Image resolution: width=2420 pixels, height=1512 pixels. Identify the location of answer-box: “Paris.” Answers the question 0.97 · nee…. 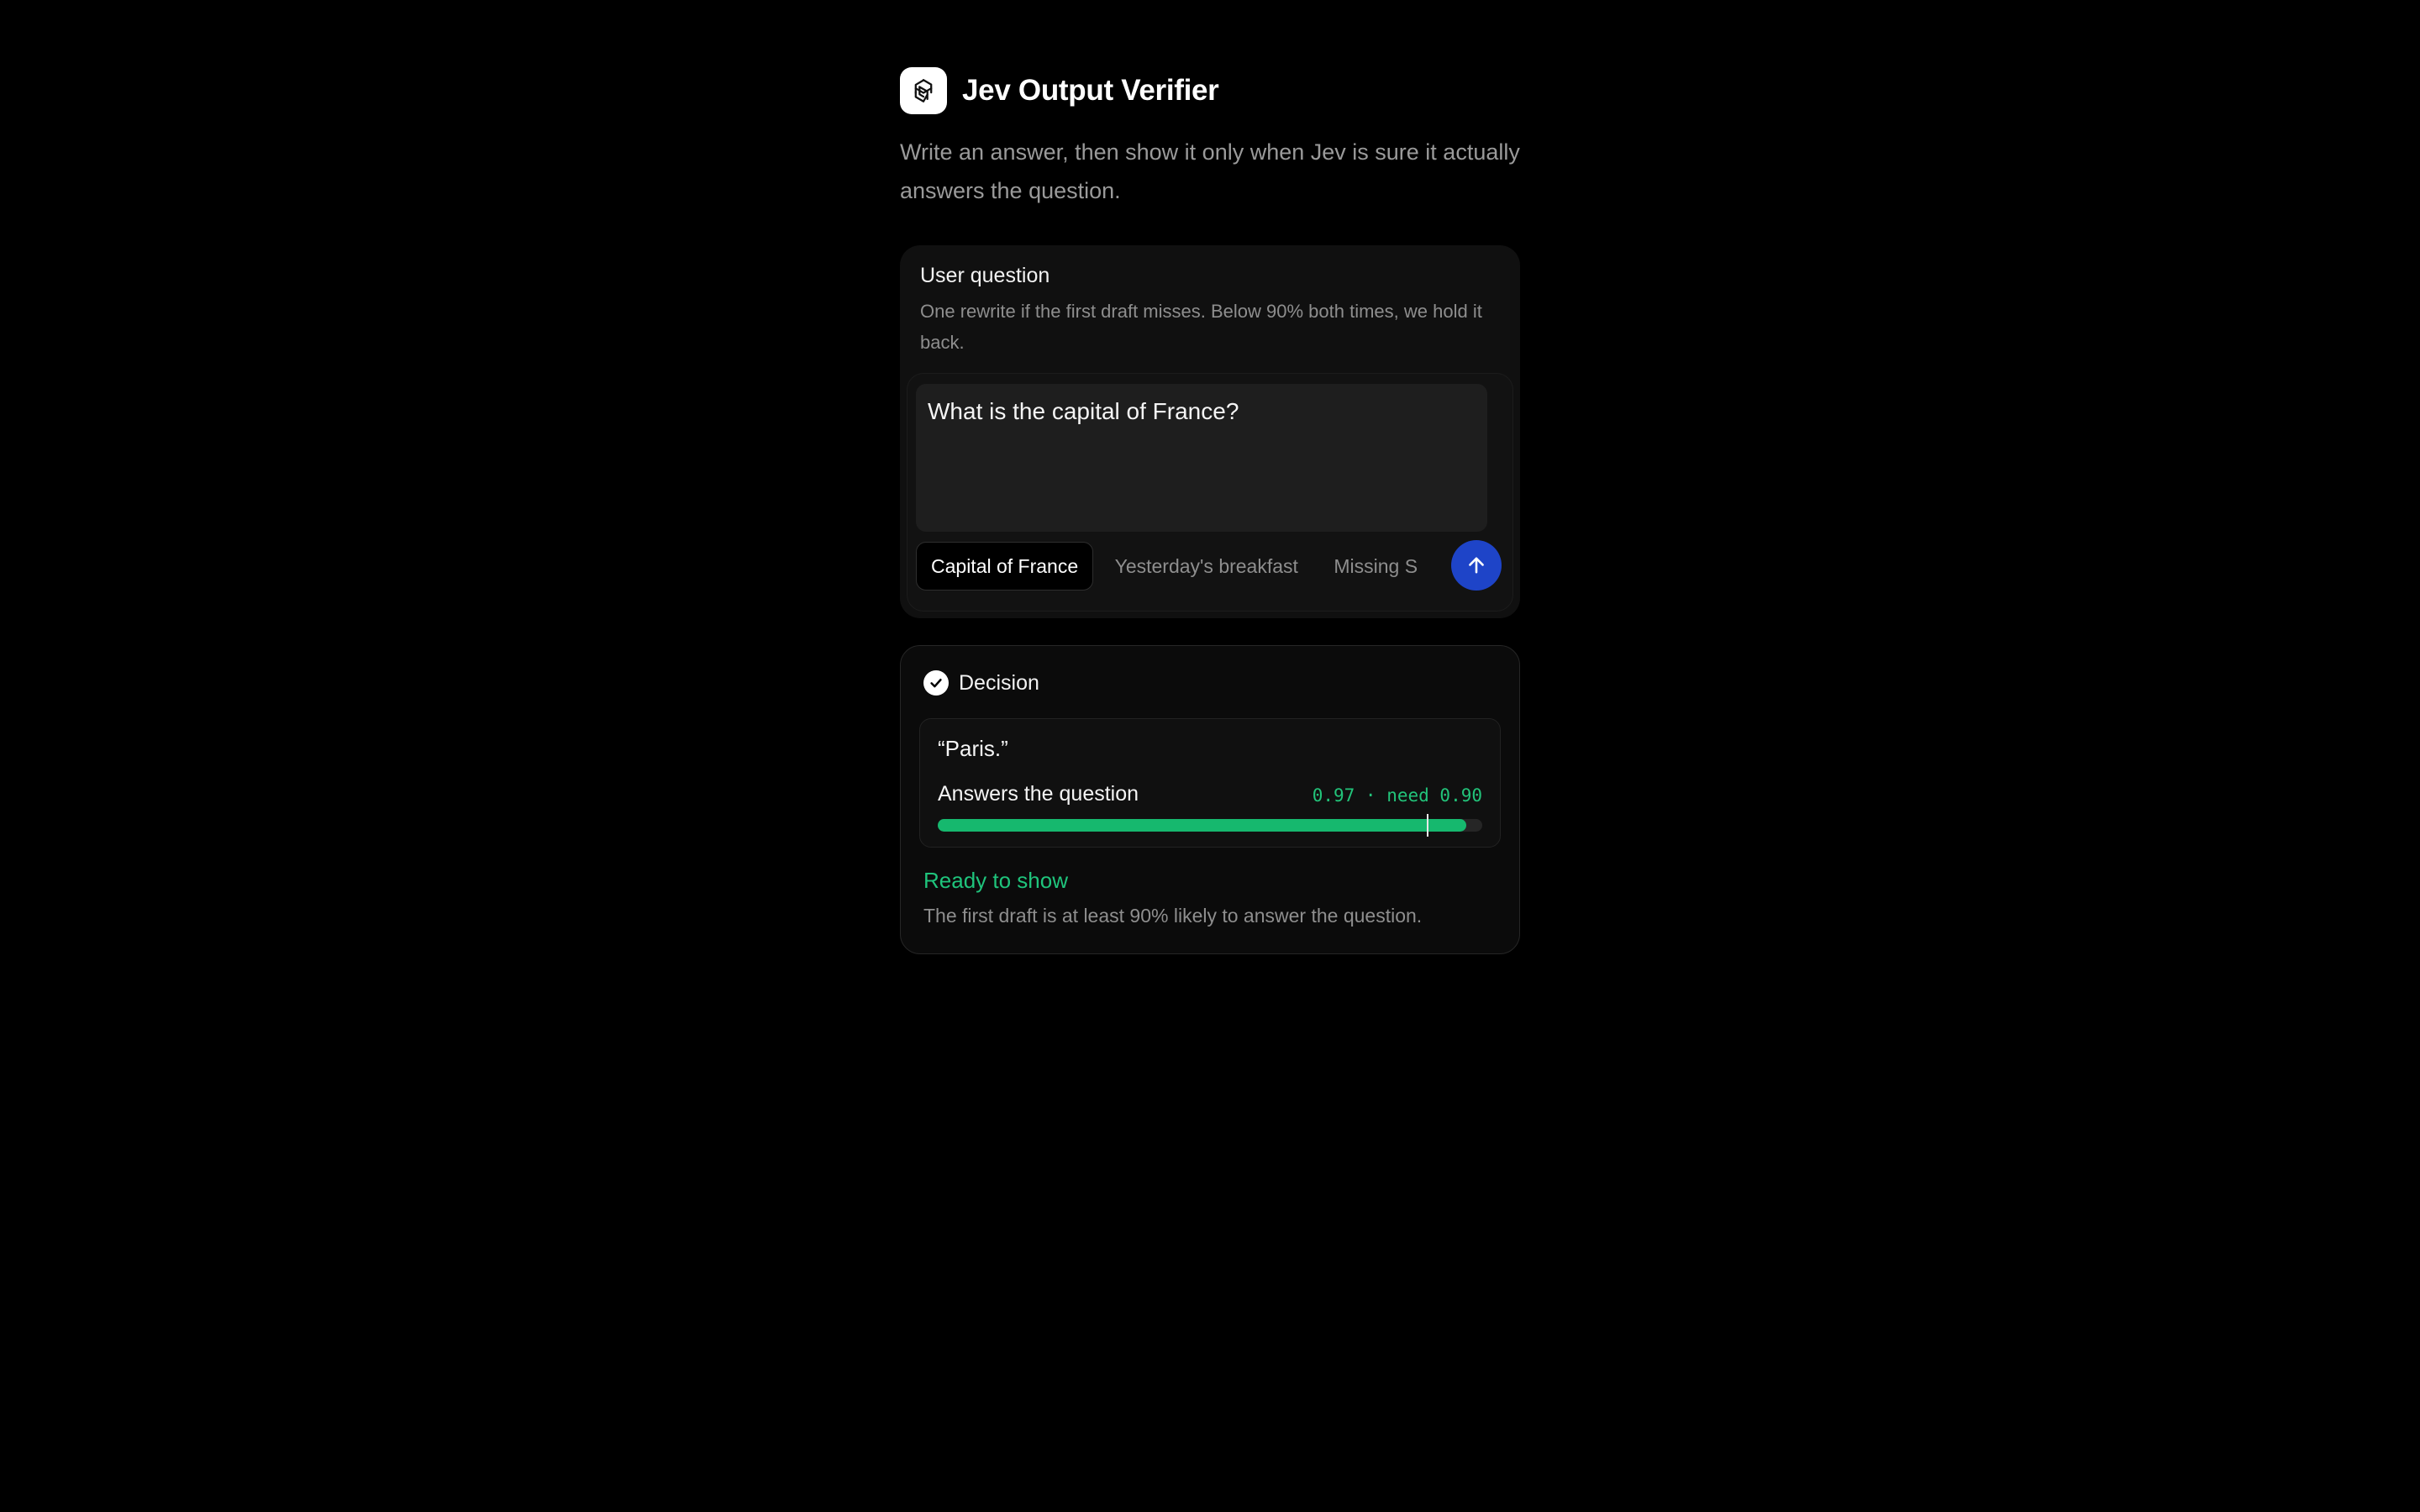
(1210, 783).